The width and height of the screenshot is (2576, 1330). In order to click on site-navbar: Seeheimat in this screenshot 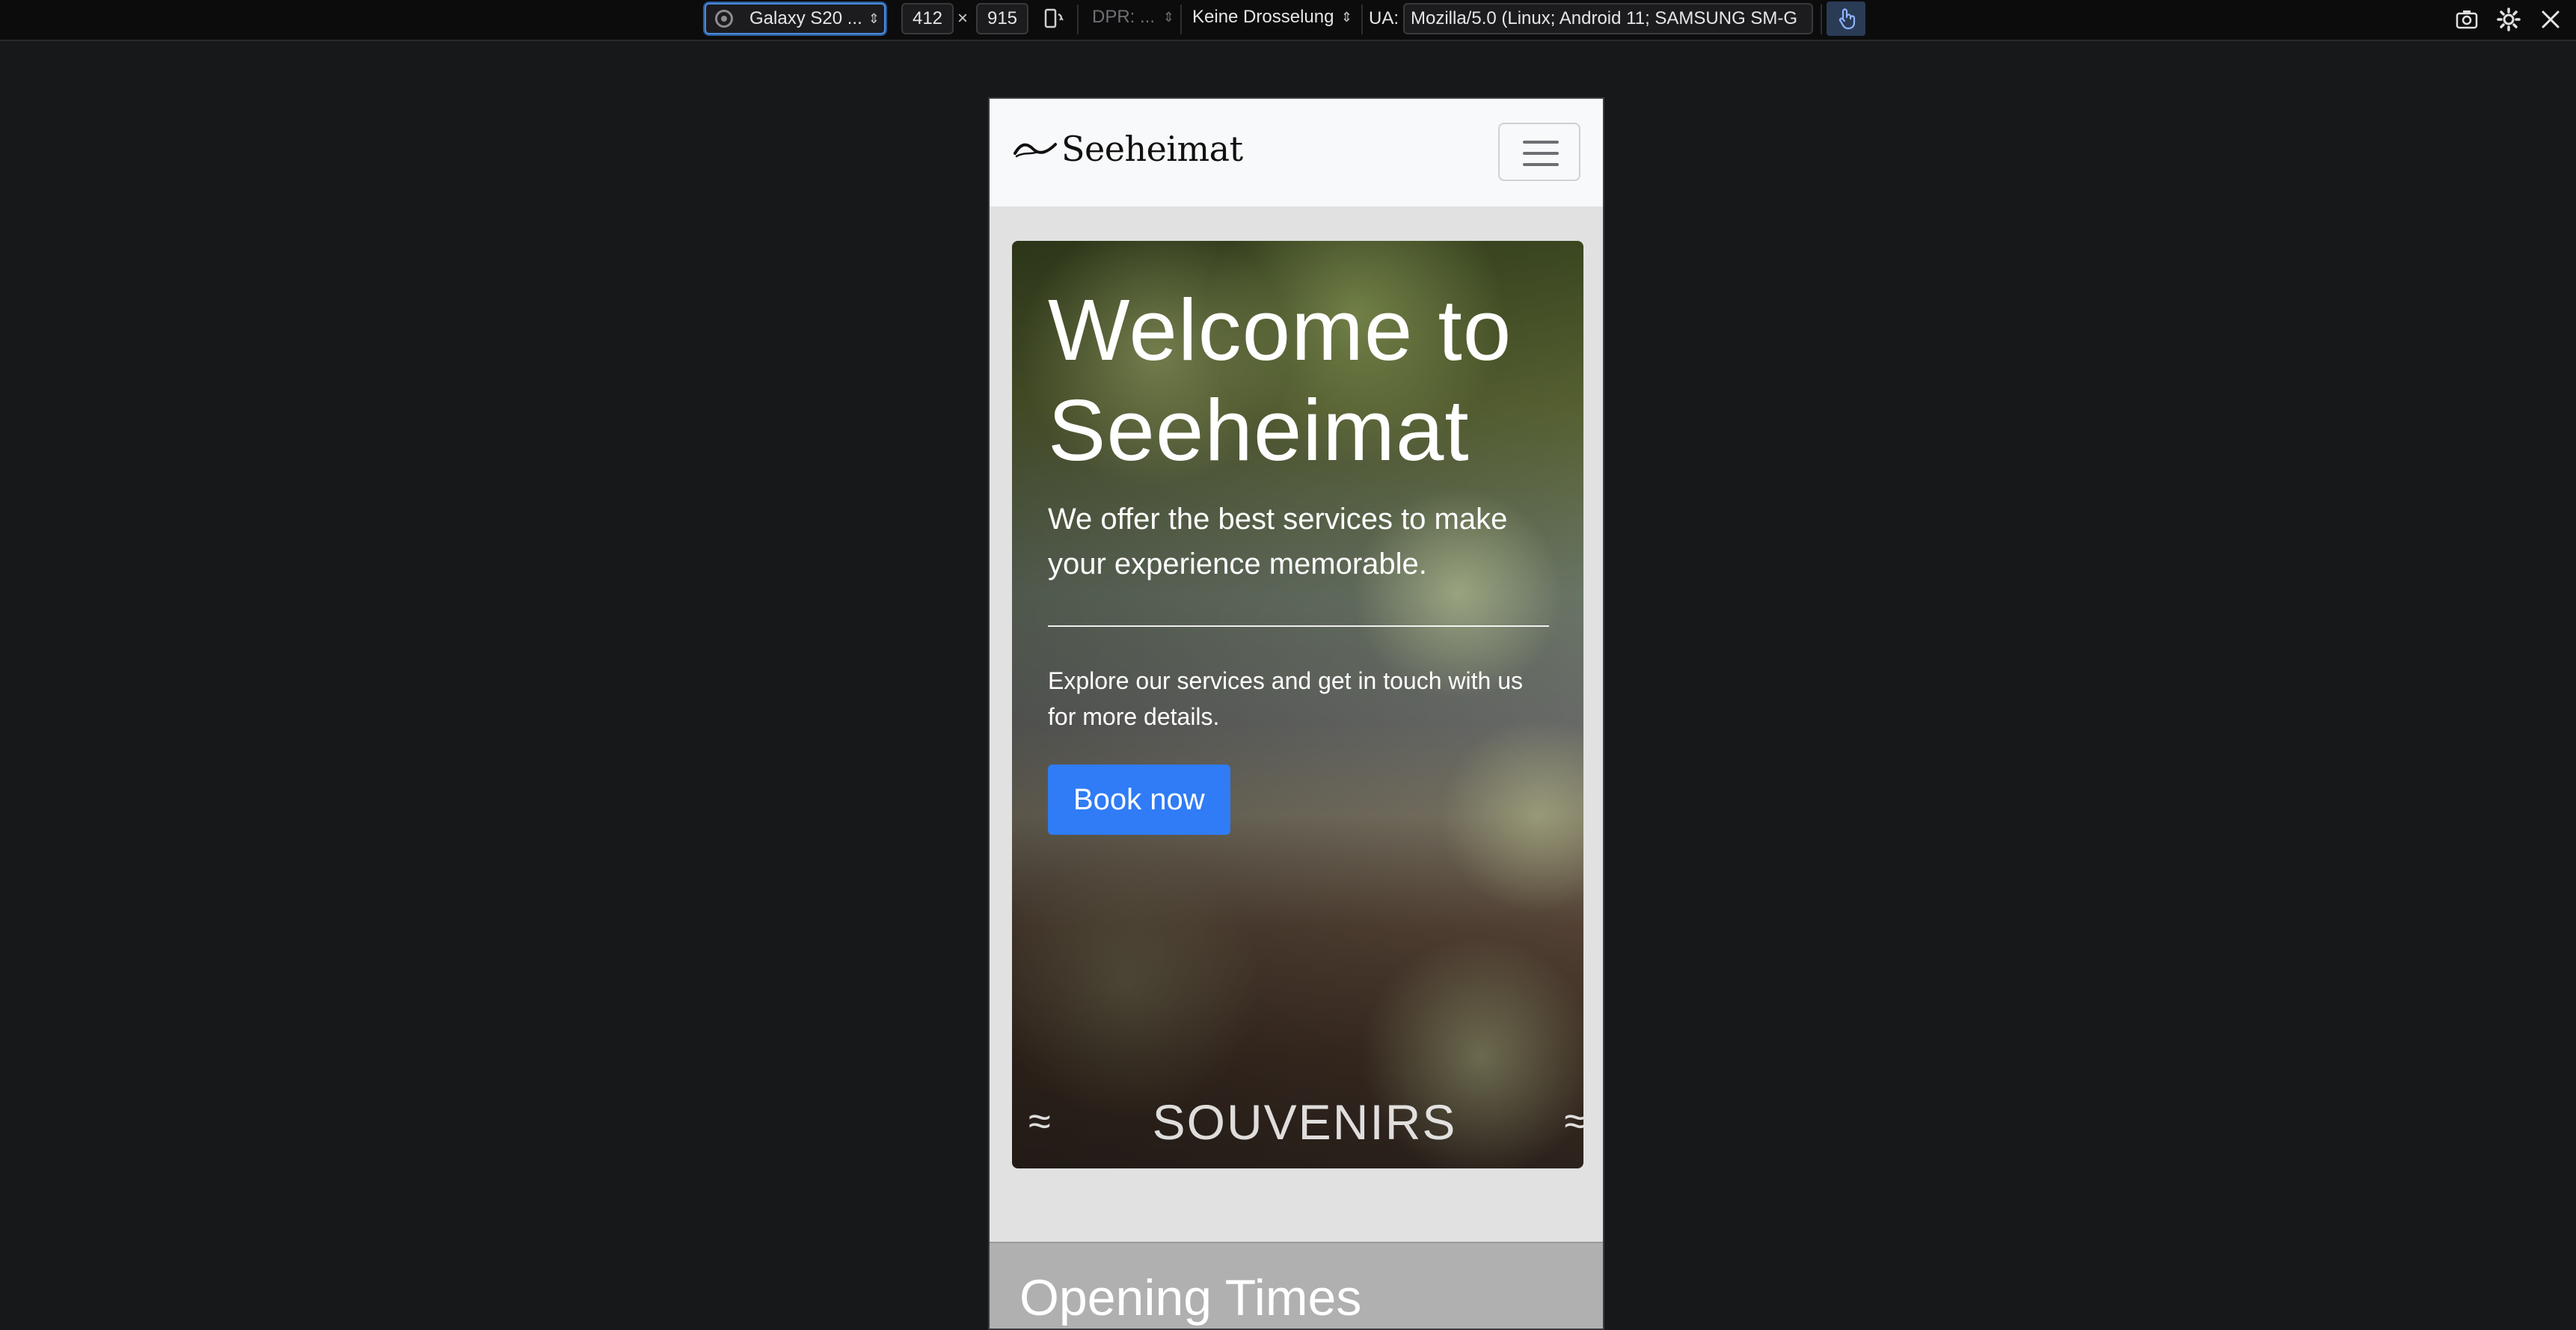, I will do `click(1296, 152)`.